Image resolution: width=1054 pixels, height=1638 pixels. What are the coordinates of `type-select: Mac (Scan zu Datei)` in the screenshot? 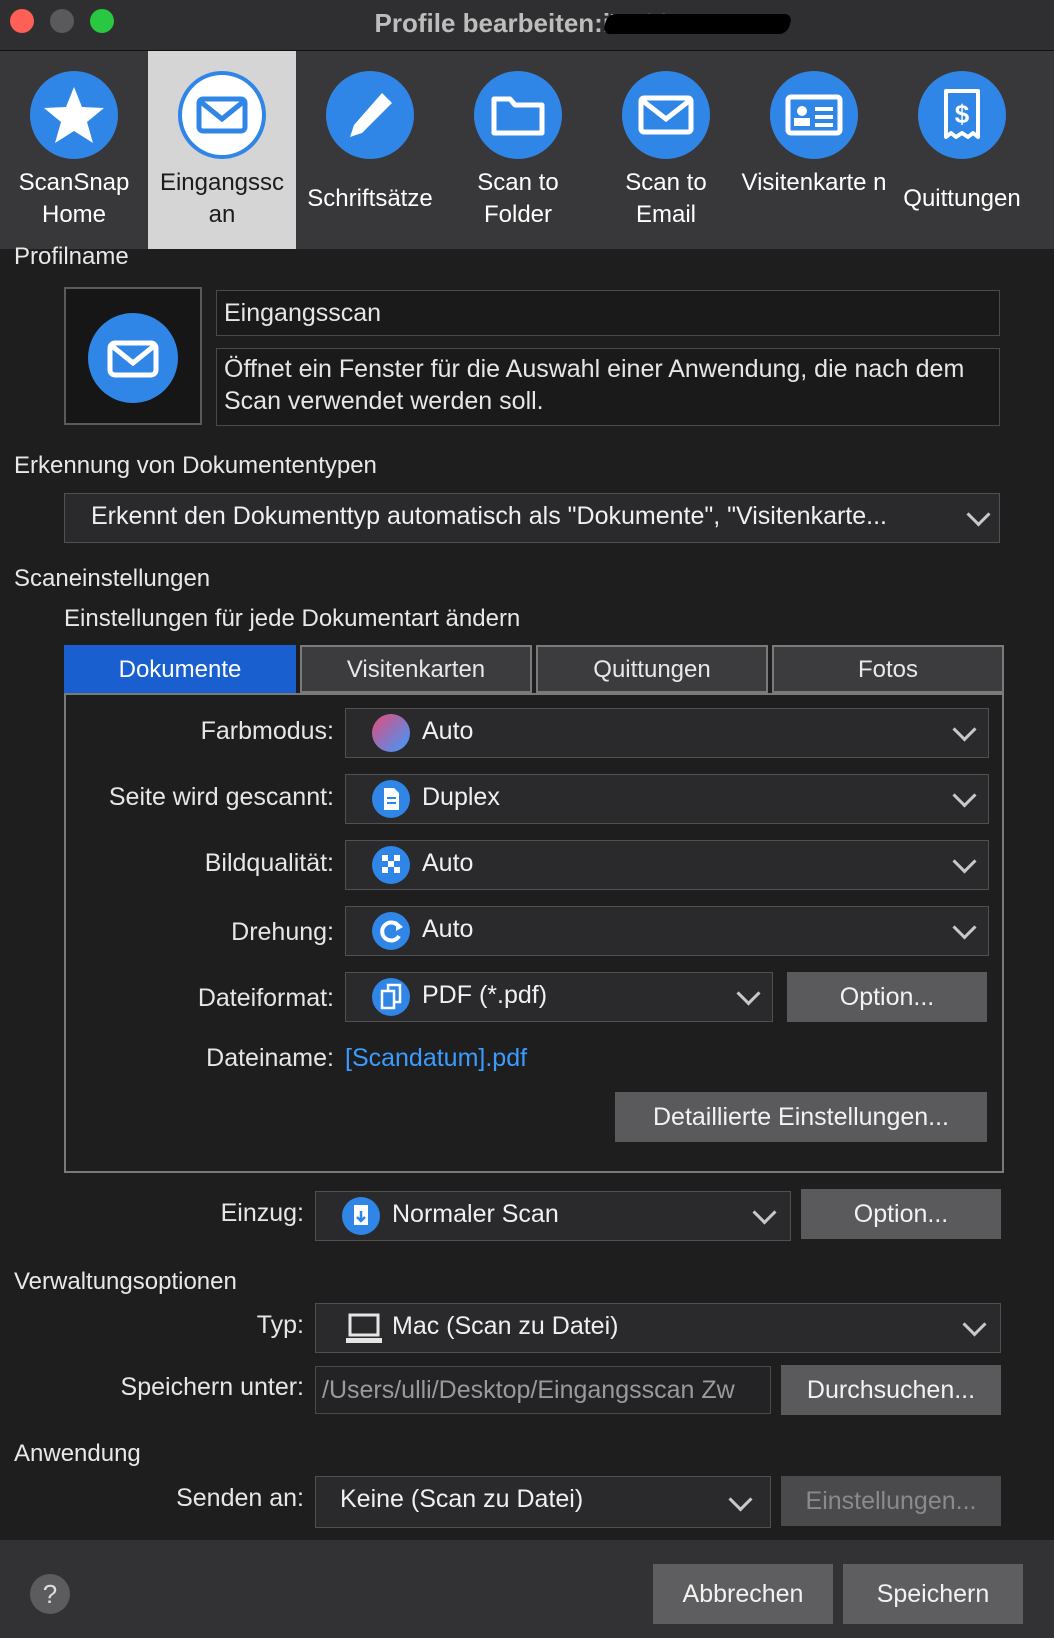 It's located at (658, 1328).